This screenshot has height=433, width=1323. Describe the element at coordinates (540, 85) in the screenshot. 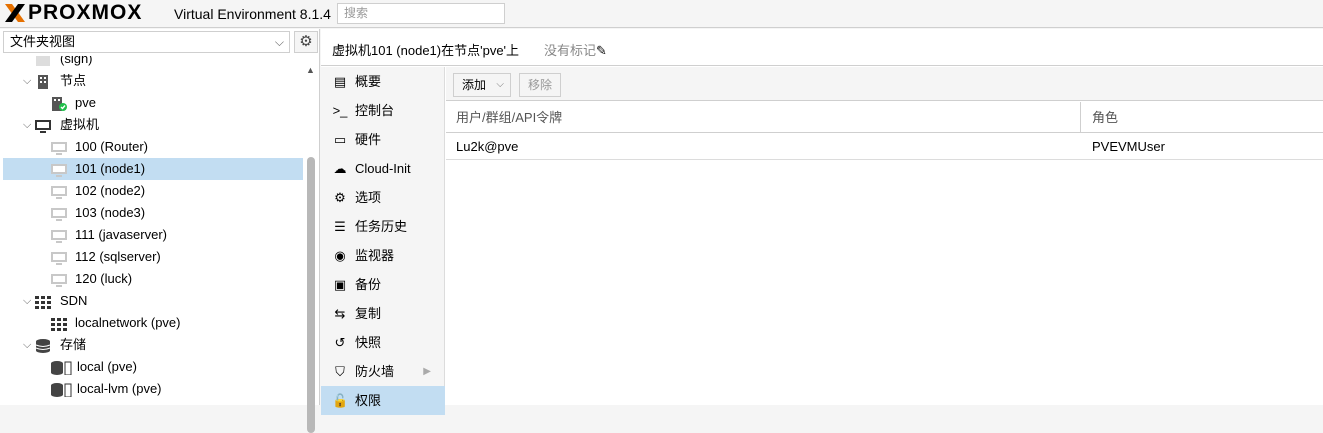

I see `remove-button: 移除` at that location.